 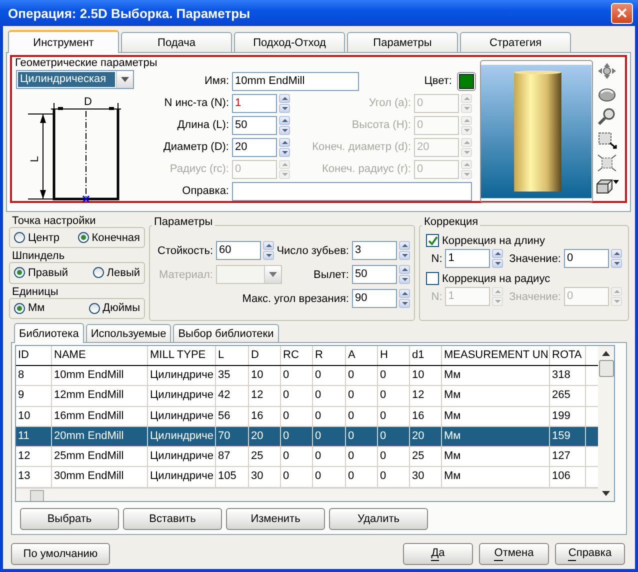 I want to click on number-field: 20, so click(x=254, y=147).